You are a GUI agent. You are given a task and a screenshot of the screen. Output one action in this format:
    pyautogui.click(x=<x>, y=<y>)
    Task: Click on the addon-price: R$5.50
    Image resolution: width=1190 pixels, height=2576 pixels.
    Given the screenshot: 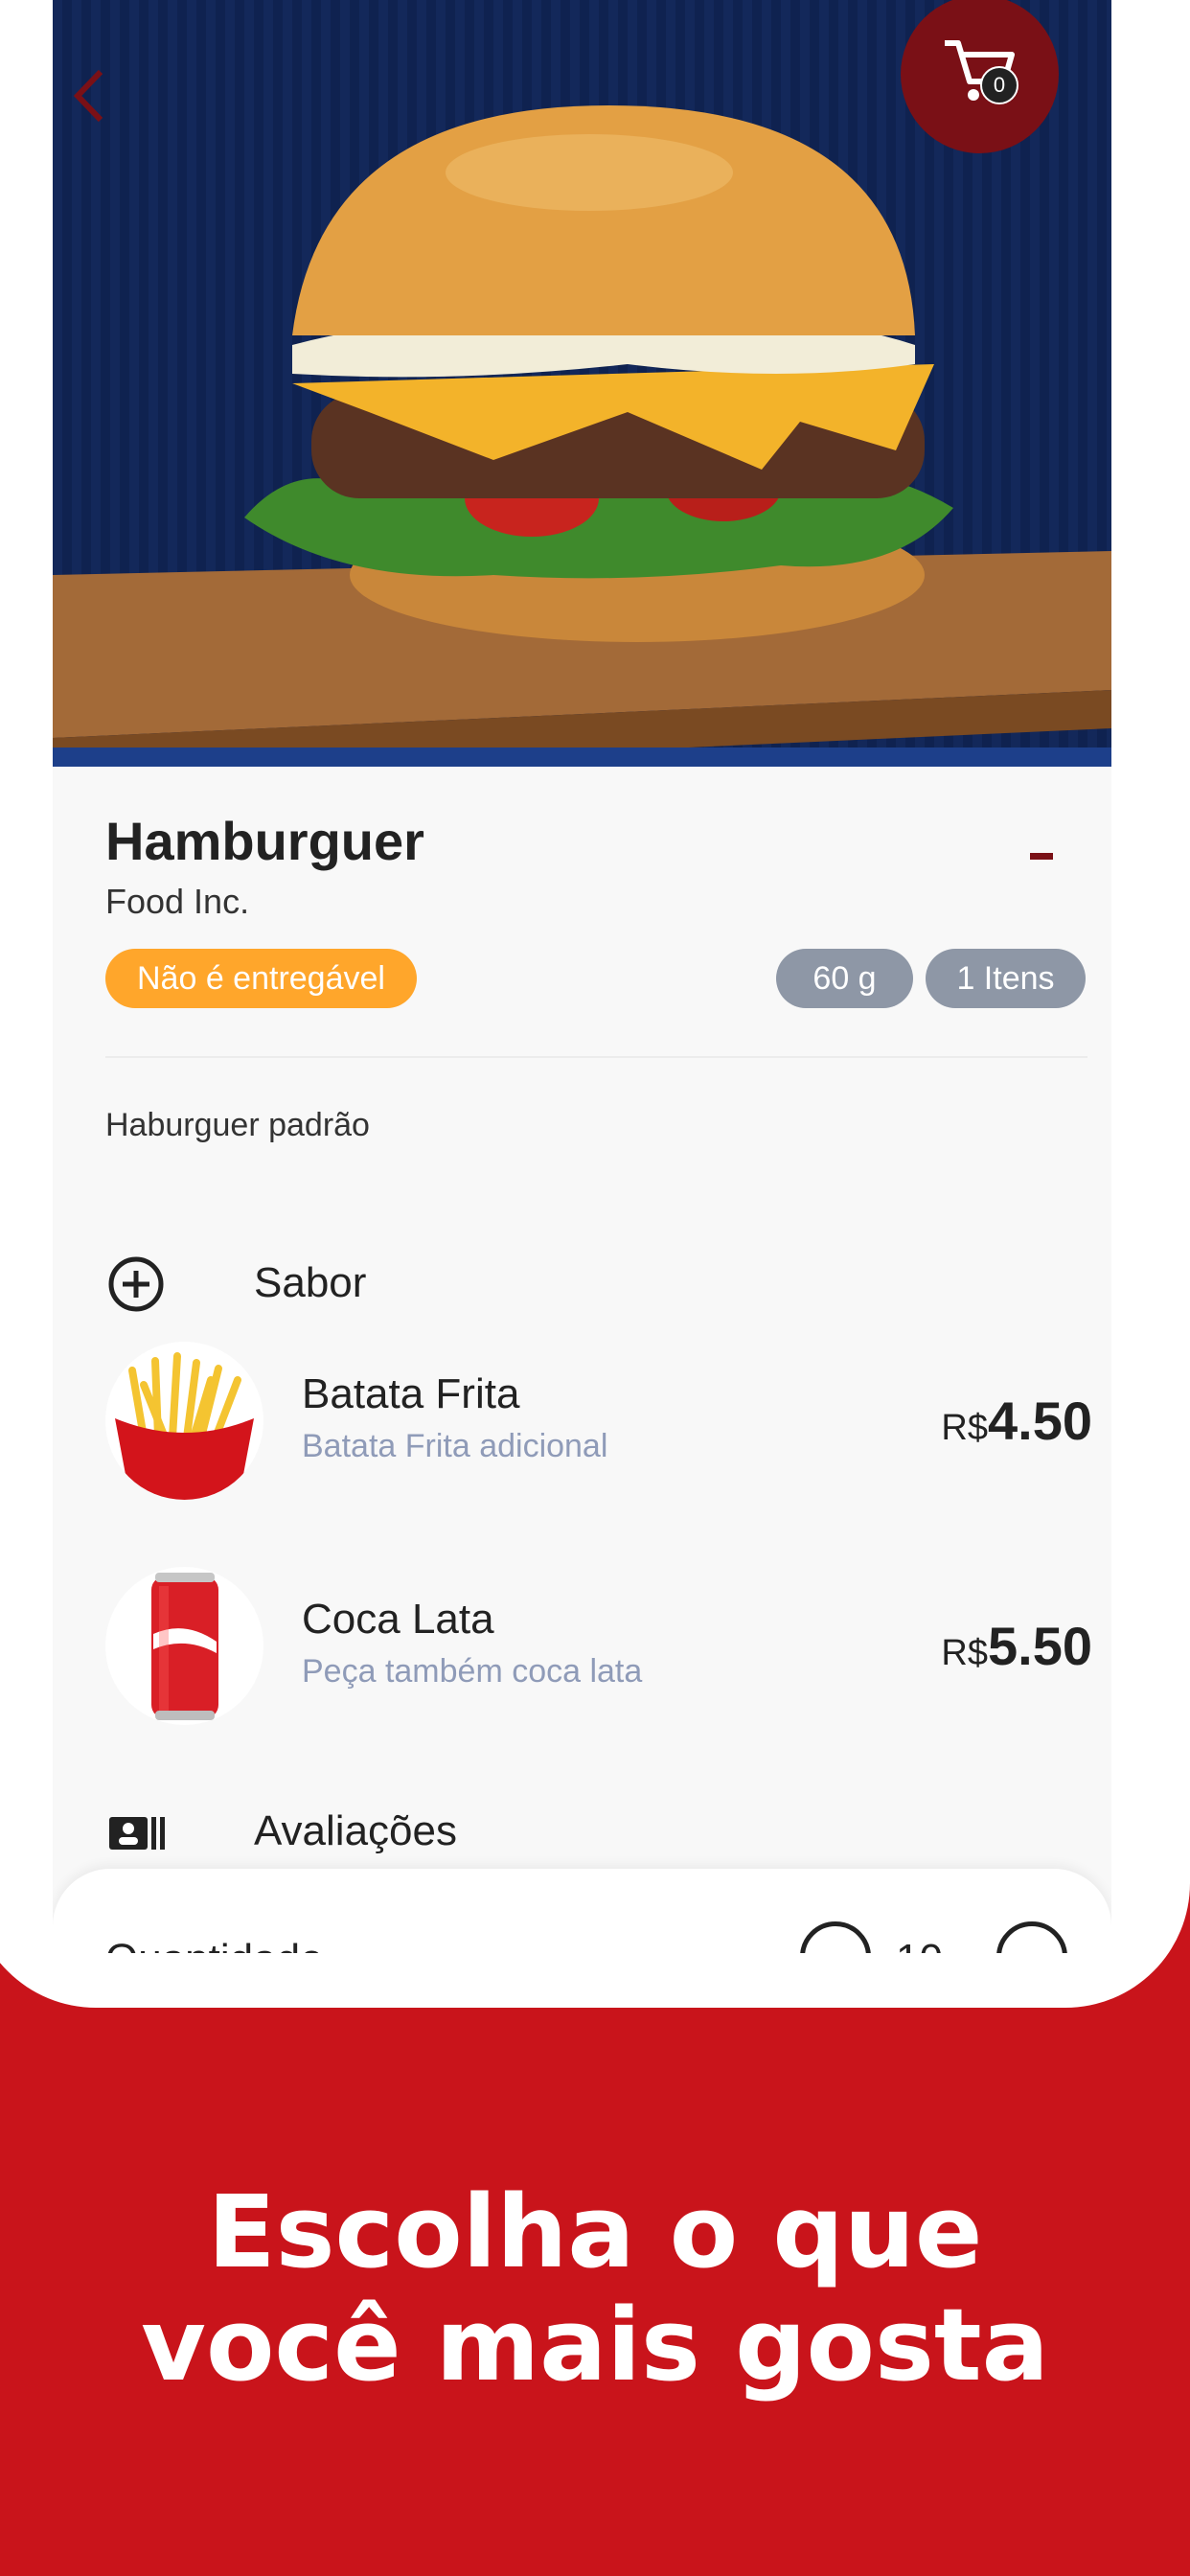 What is the action you would take?
    pyautogui.click(x=1016, y=1646)
    